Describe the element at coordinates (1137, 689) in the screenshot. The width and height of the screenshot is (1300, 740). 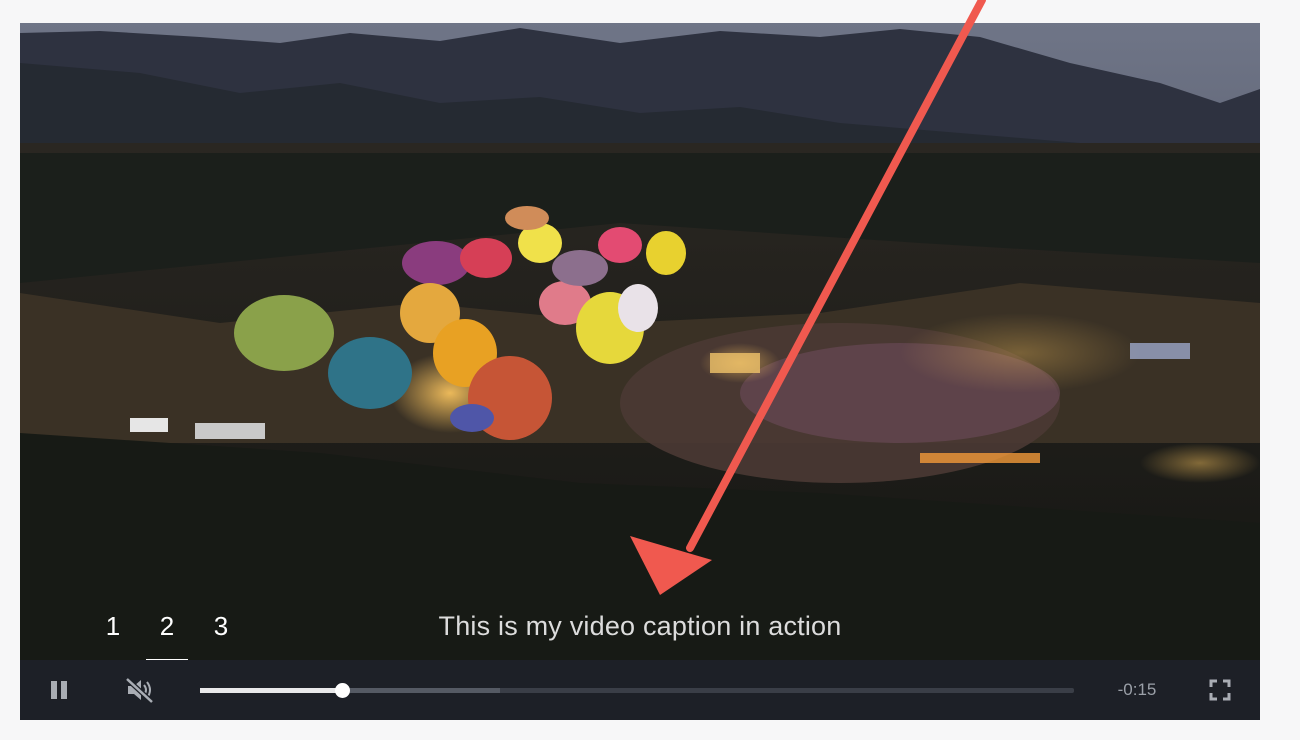
I see `time-remaining: -0:15` at that location.